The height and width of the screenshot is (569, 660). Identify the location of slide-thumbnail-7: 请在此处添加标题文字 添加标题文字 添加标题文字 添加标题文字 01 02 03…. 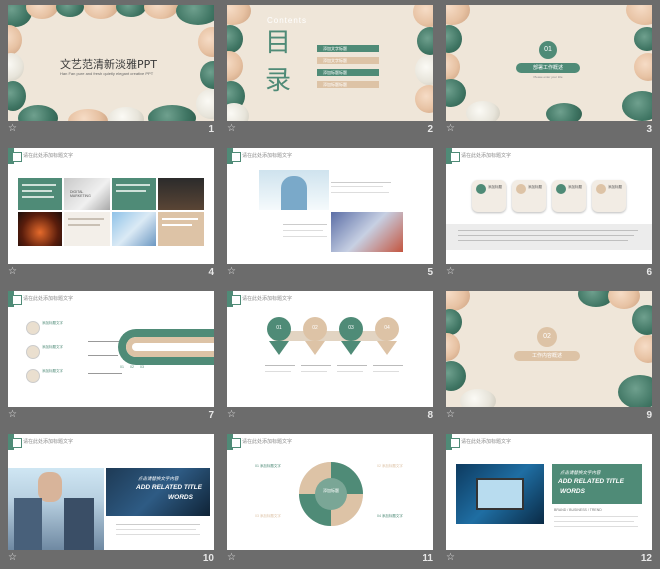
(109, 356).